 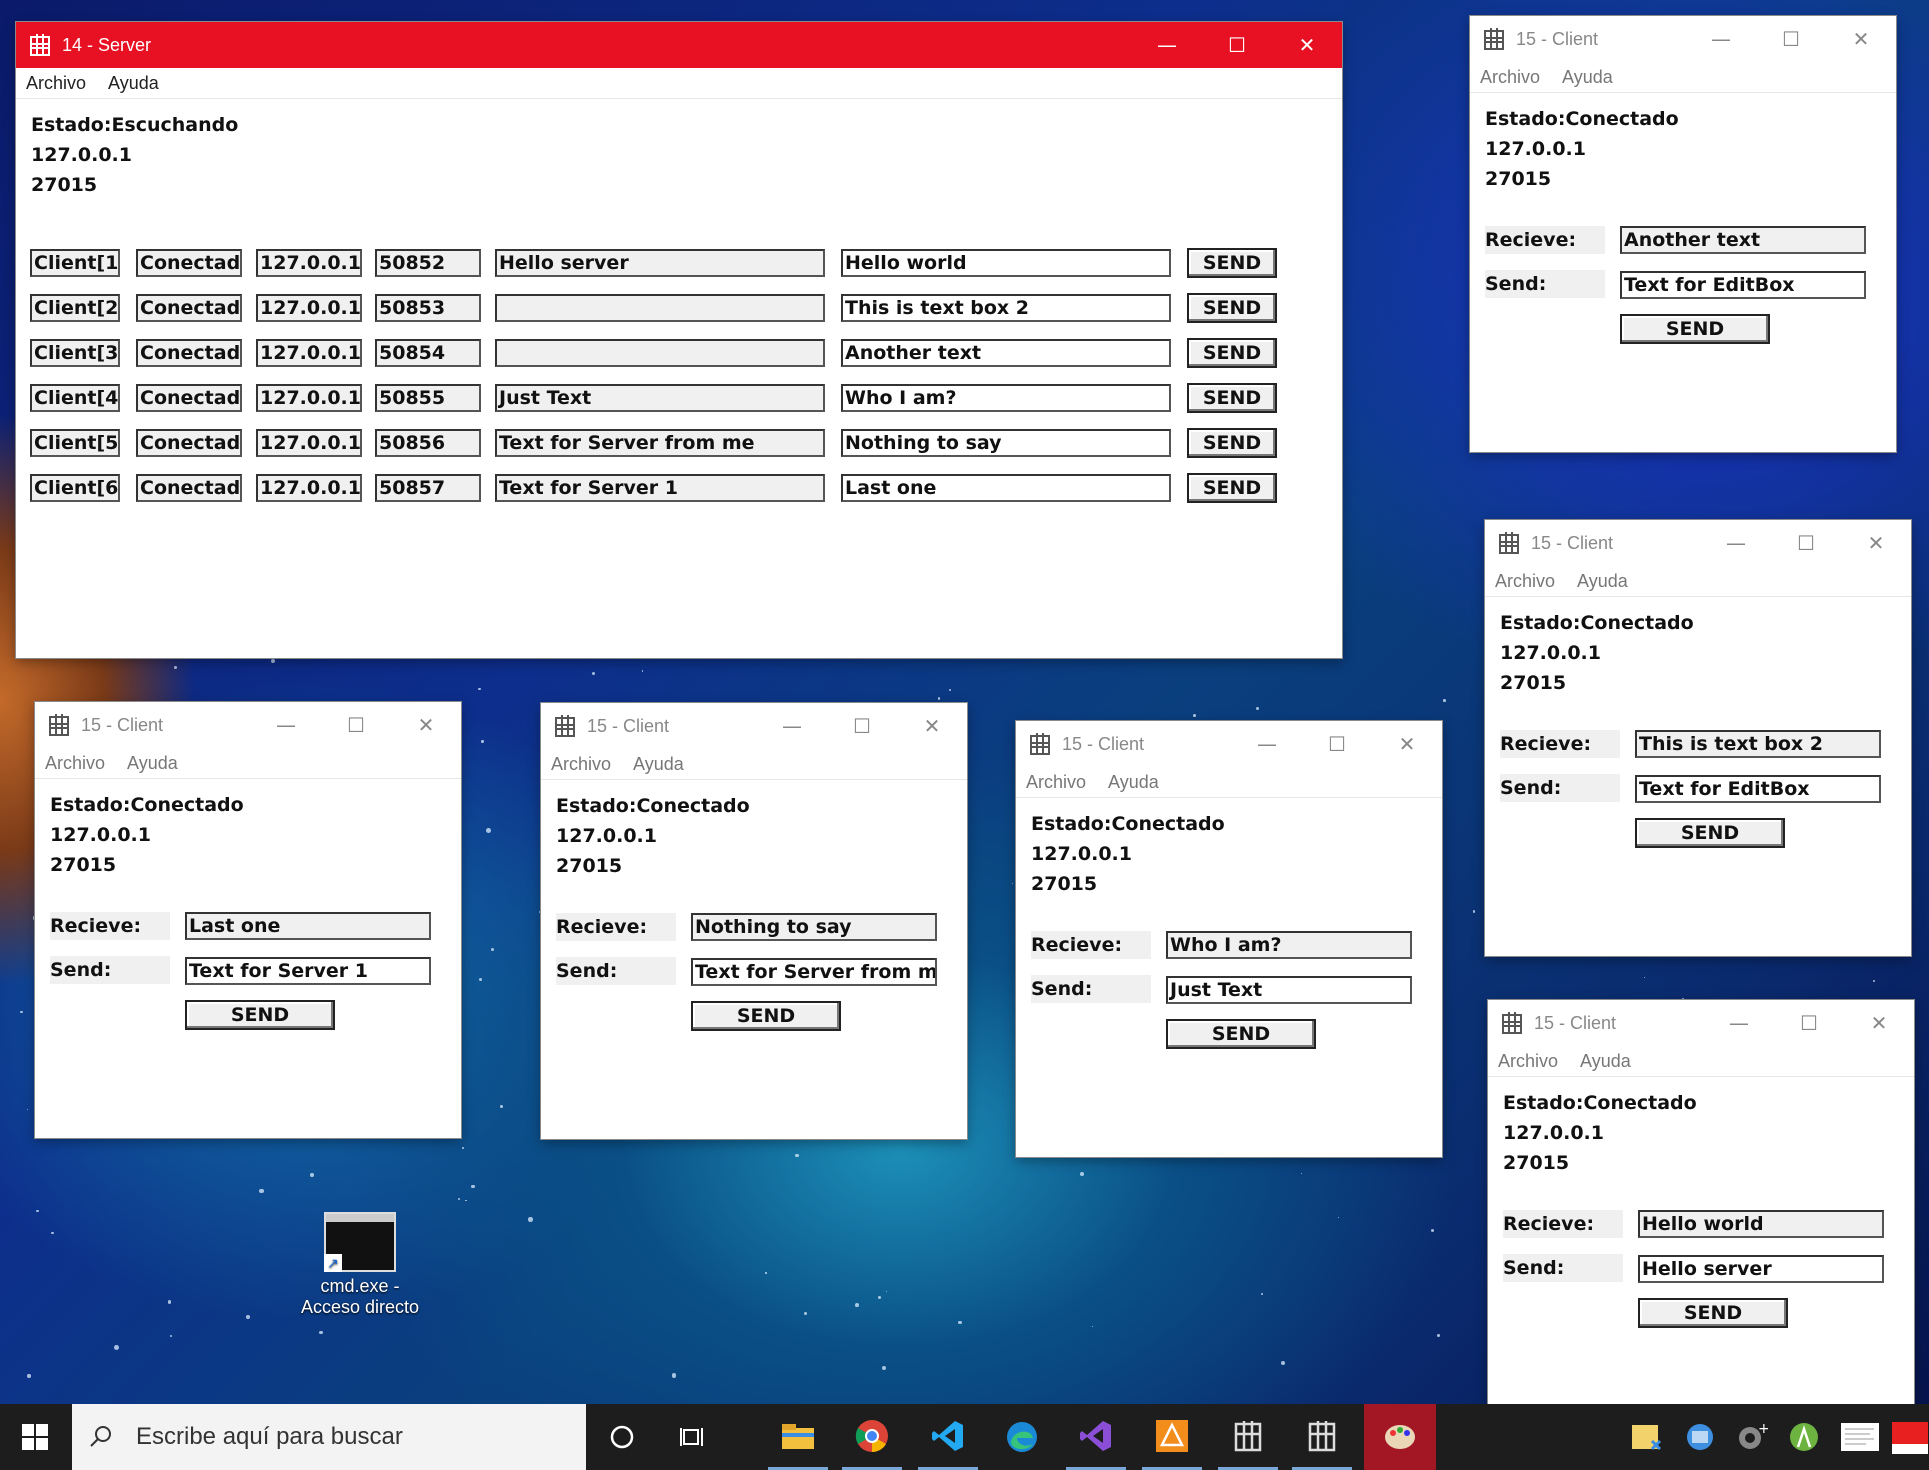 I want to click on installer-icon, so click(x=1909, y=1437).